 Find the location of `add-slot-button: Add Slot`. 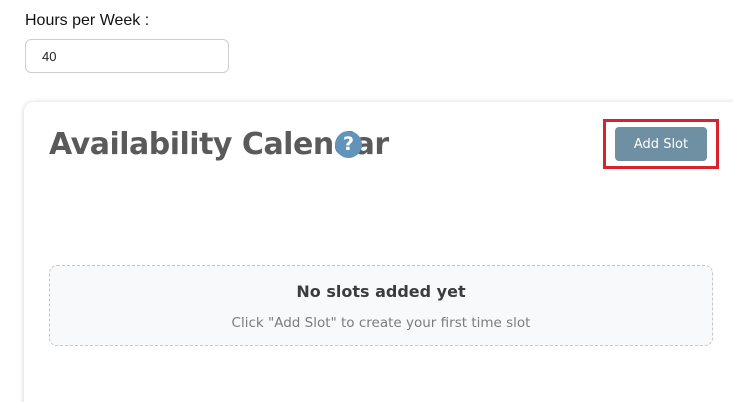

add-slot-button: Add Slot is located at coordinates (661, 144).